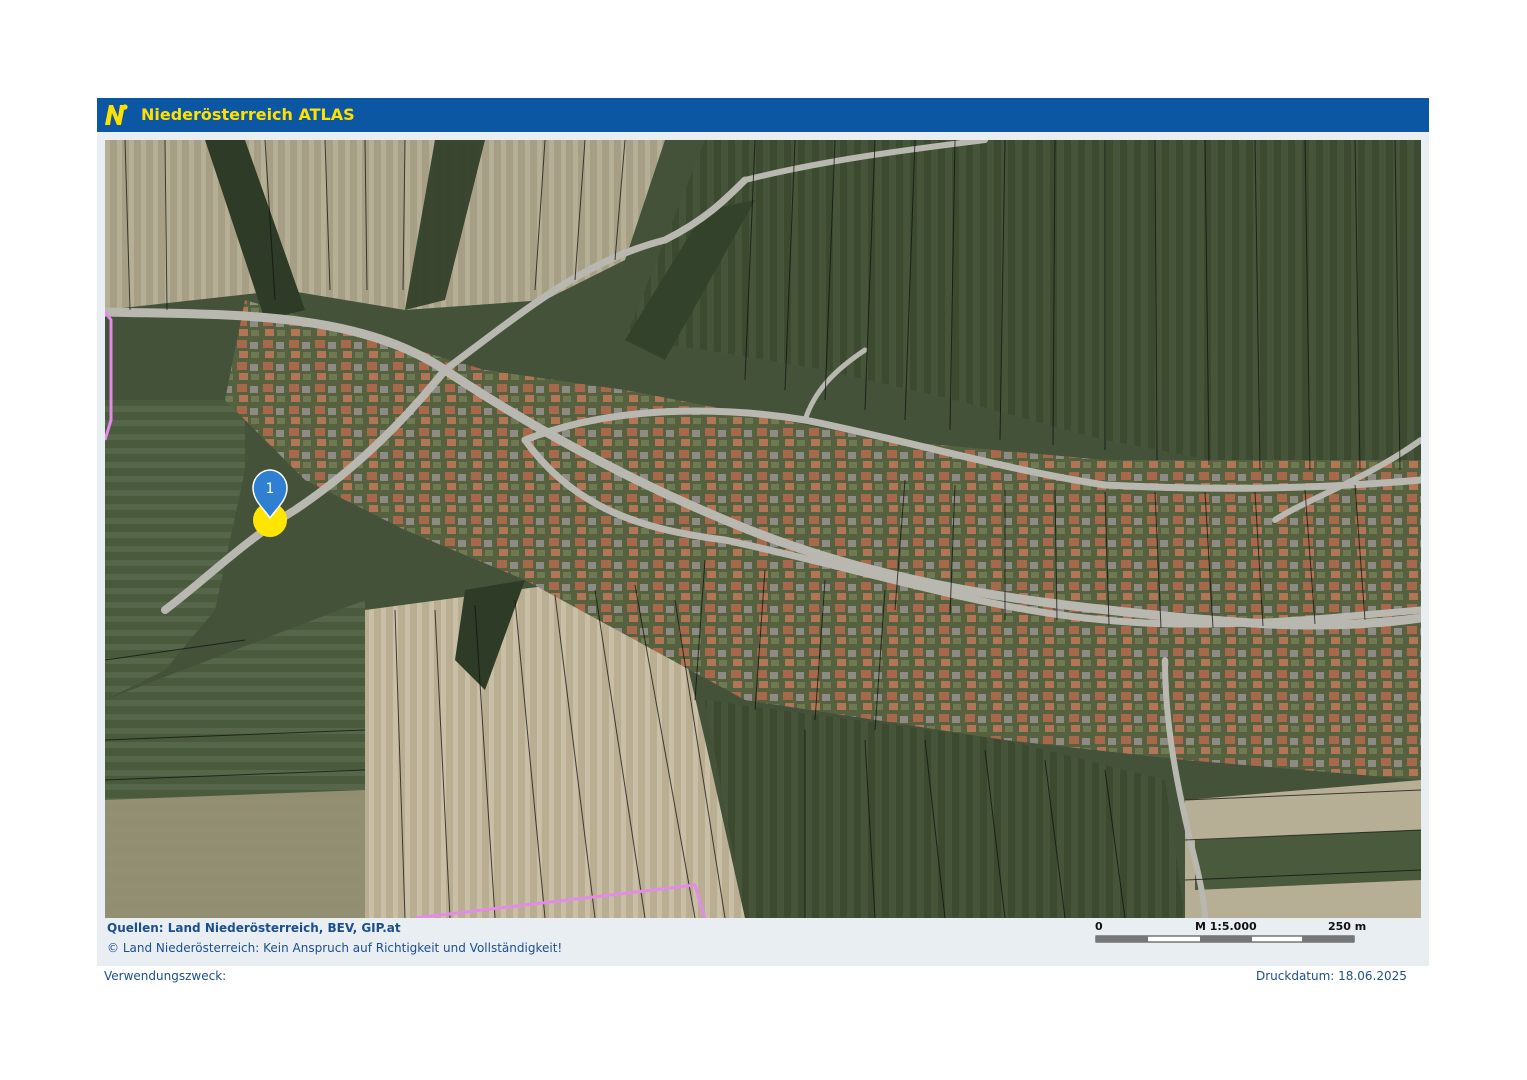 The width and height of the screenshot is (1527, 1080). What do you see at coordinates (248, 114) in the screenshot?
I see `page-title: Niederösterreich ATLAS` at bounding box center [248, 114].